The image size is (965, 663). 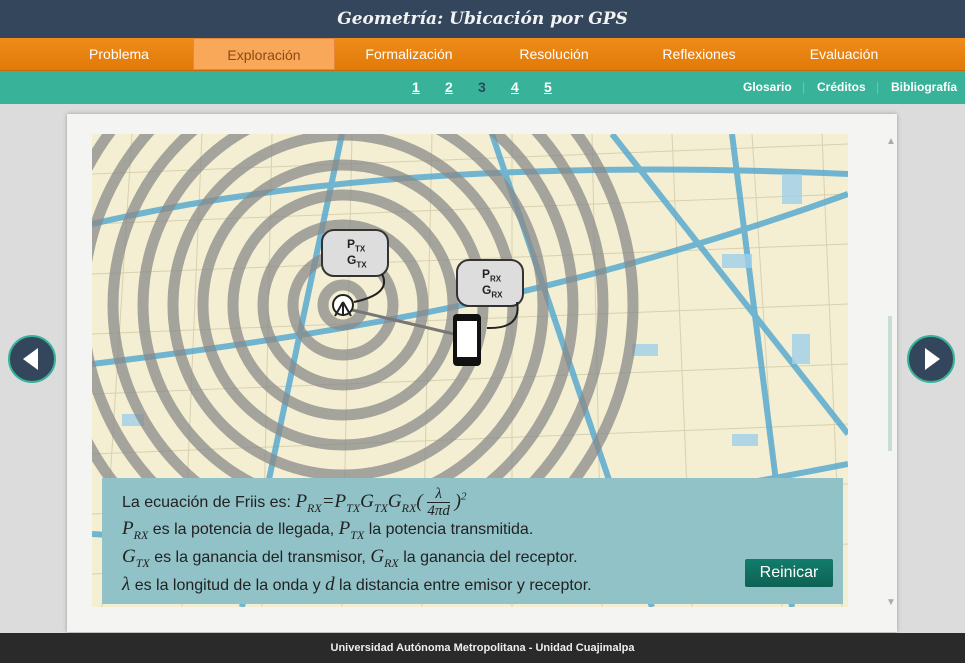 I want to click on page-4-link: 4, so click(x=515, y=87).